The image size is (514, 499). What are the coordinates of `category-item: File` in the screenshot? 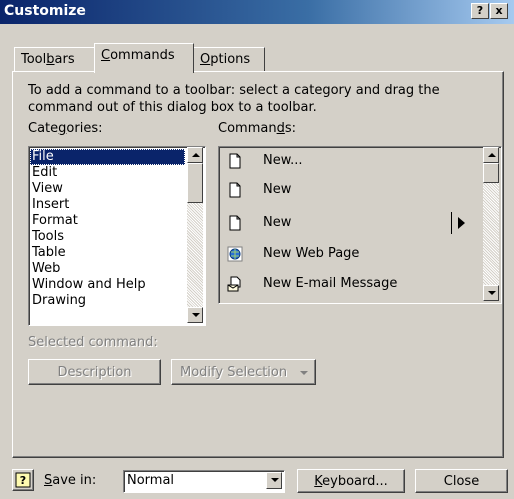 It's located at (107, 157).